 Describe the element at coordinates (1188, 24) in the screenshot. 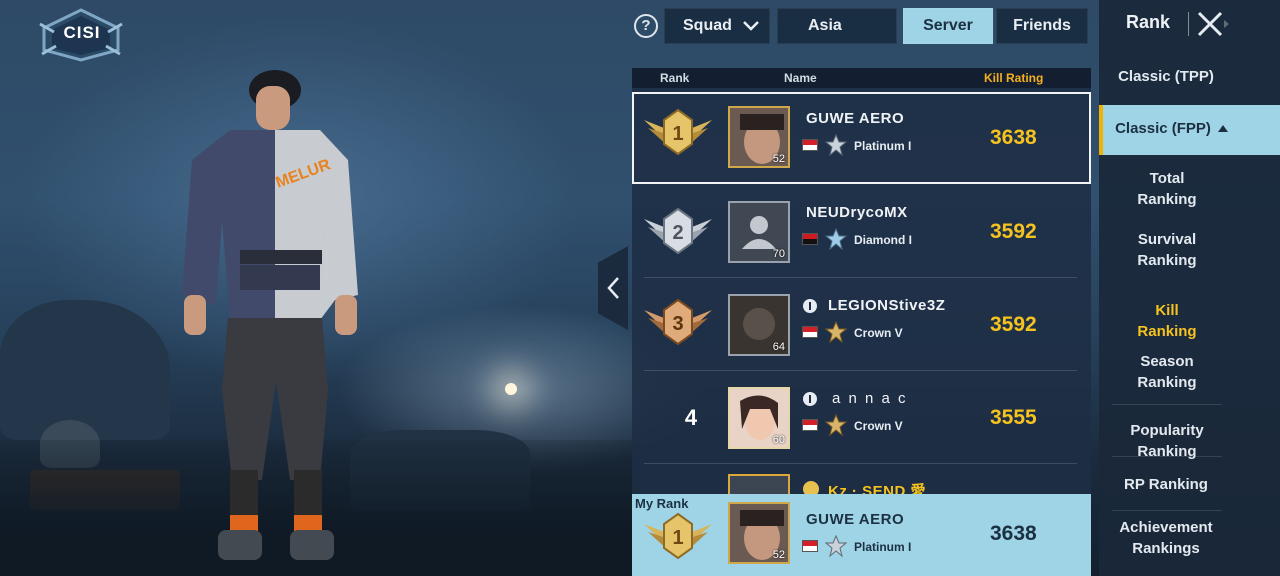

I see `title-divider` at that location.